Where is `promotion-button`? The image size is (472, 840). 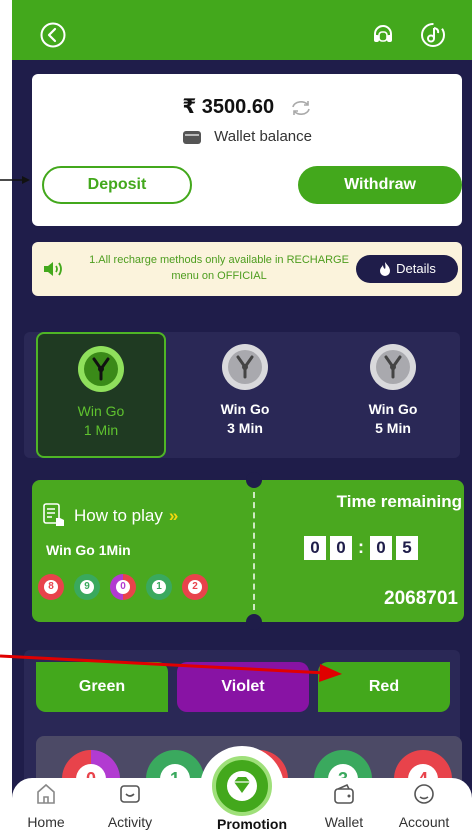
promotion-button is located at coordinates (242, 786).